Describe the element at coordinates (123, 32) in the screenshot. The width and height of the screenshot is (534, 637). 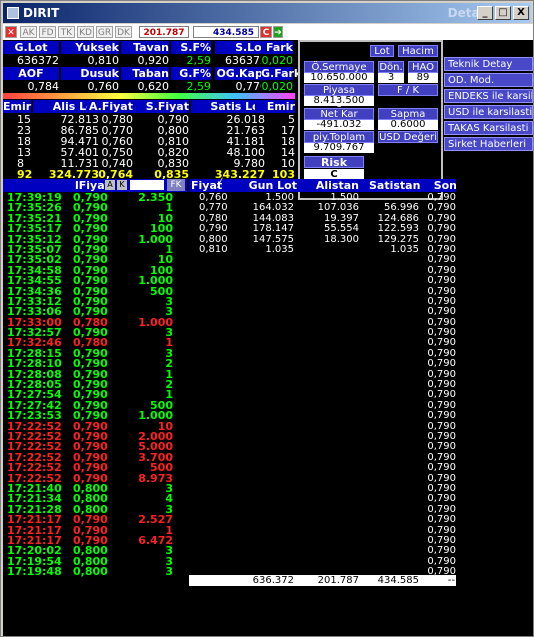
I see `toolbar-tab-dk: DK` at that location.